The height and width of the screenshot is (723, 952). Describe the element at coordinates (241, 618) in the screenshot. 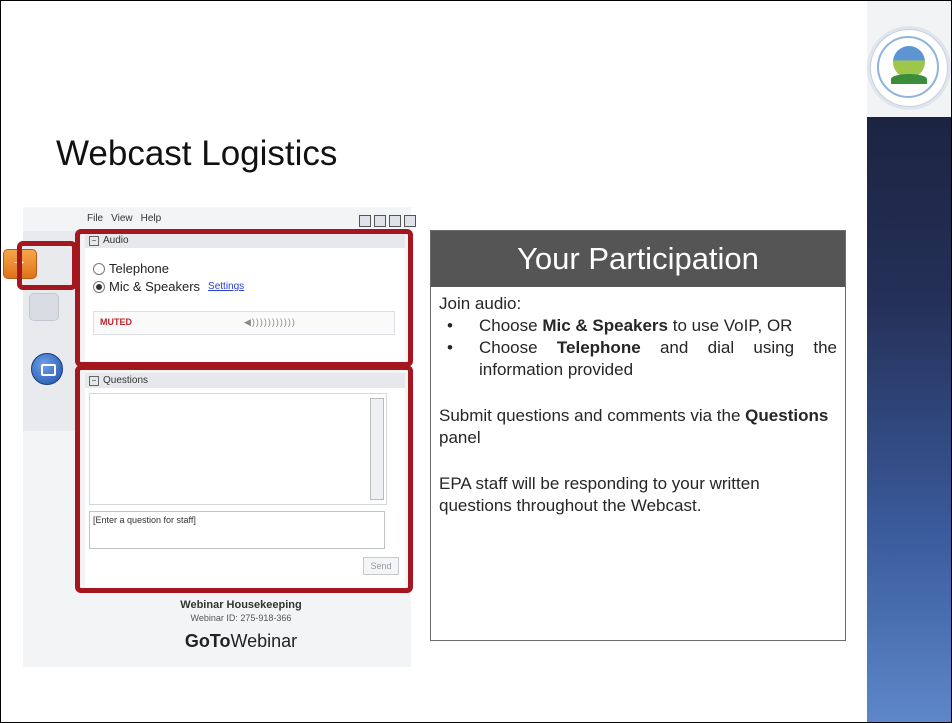

I see `webinar-id: Webinar ID: 275-918-366` at that location.